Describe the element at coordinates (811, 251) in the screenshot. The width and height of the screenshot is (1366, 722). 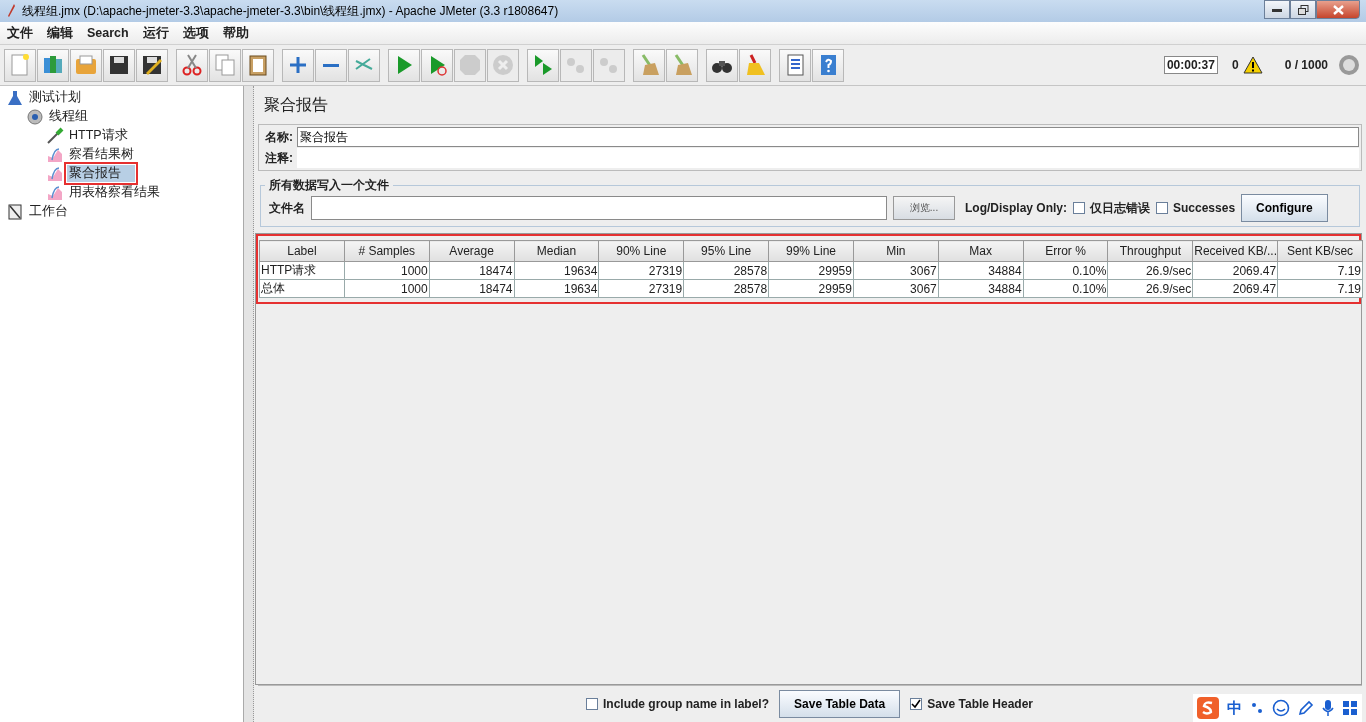
I see `column-header: 99% Line` at that location.